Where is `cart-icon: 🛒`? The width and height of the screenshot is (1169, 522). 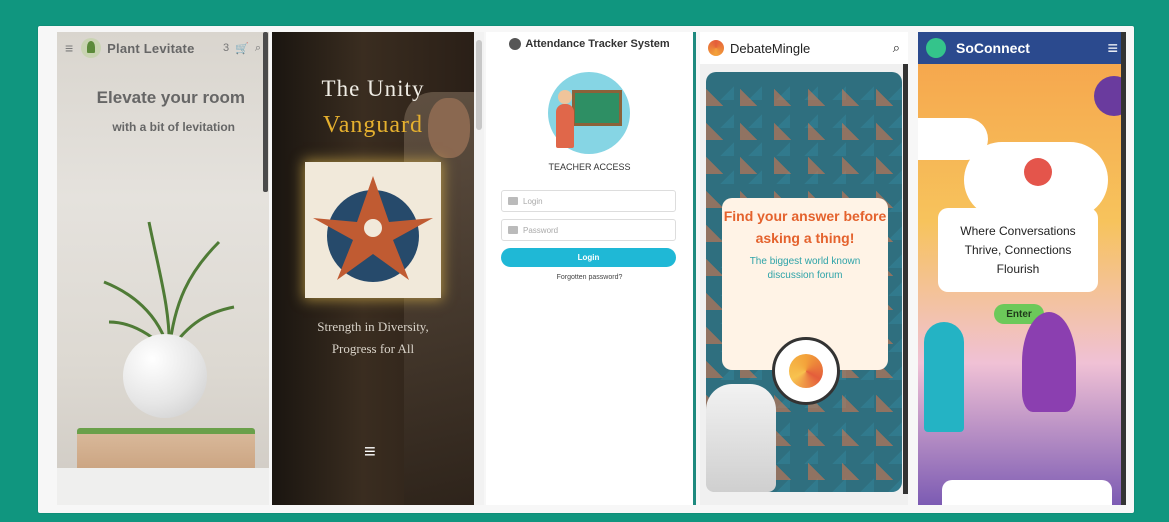
cart-icon: 🛒 is located at coordinates (242, 48).